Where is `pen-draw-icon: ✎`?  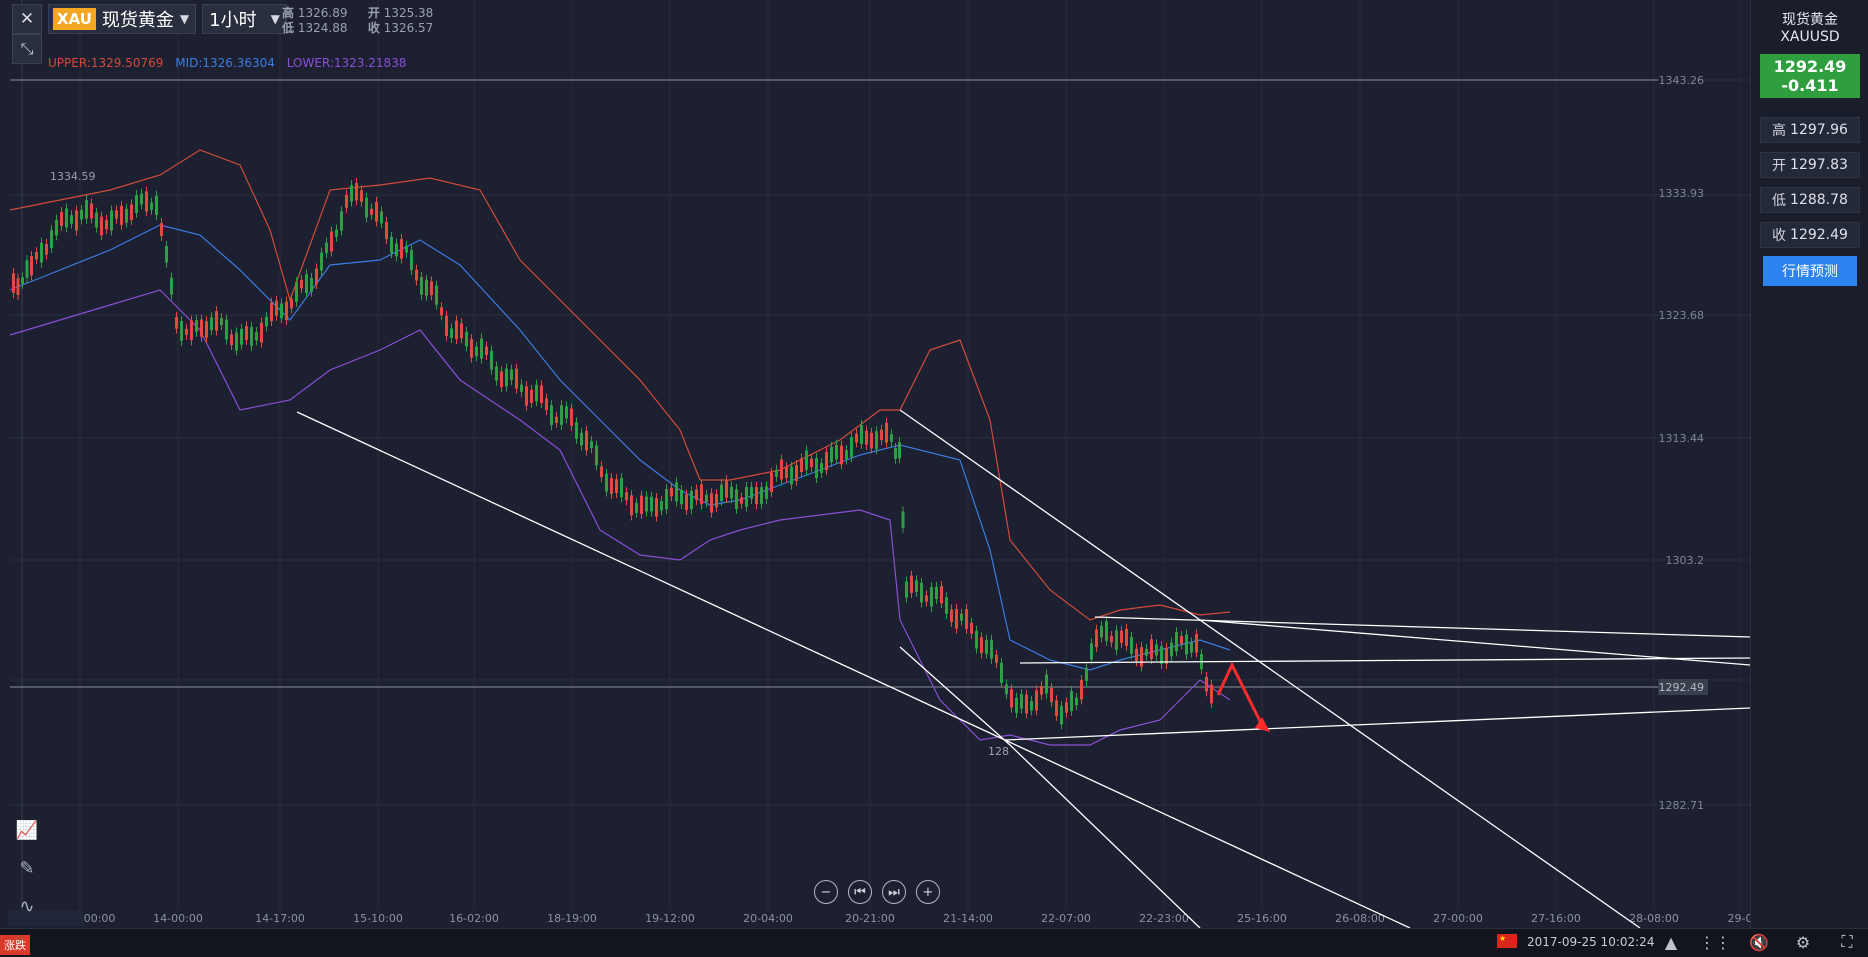
pen-draw-icon: ✎ is located at coordinates (27, 868).